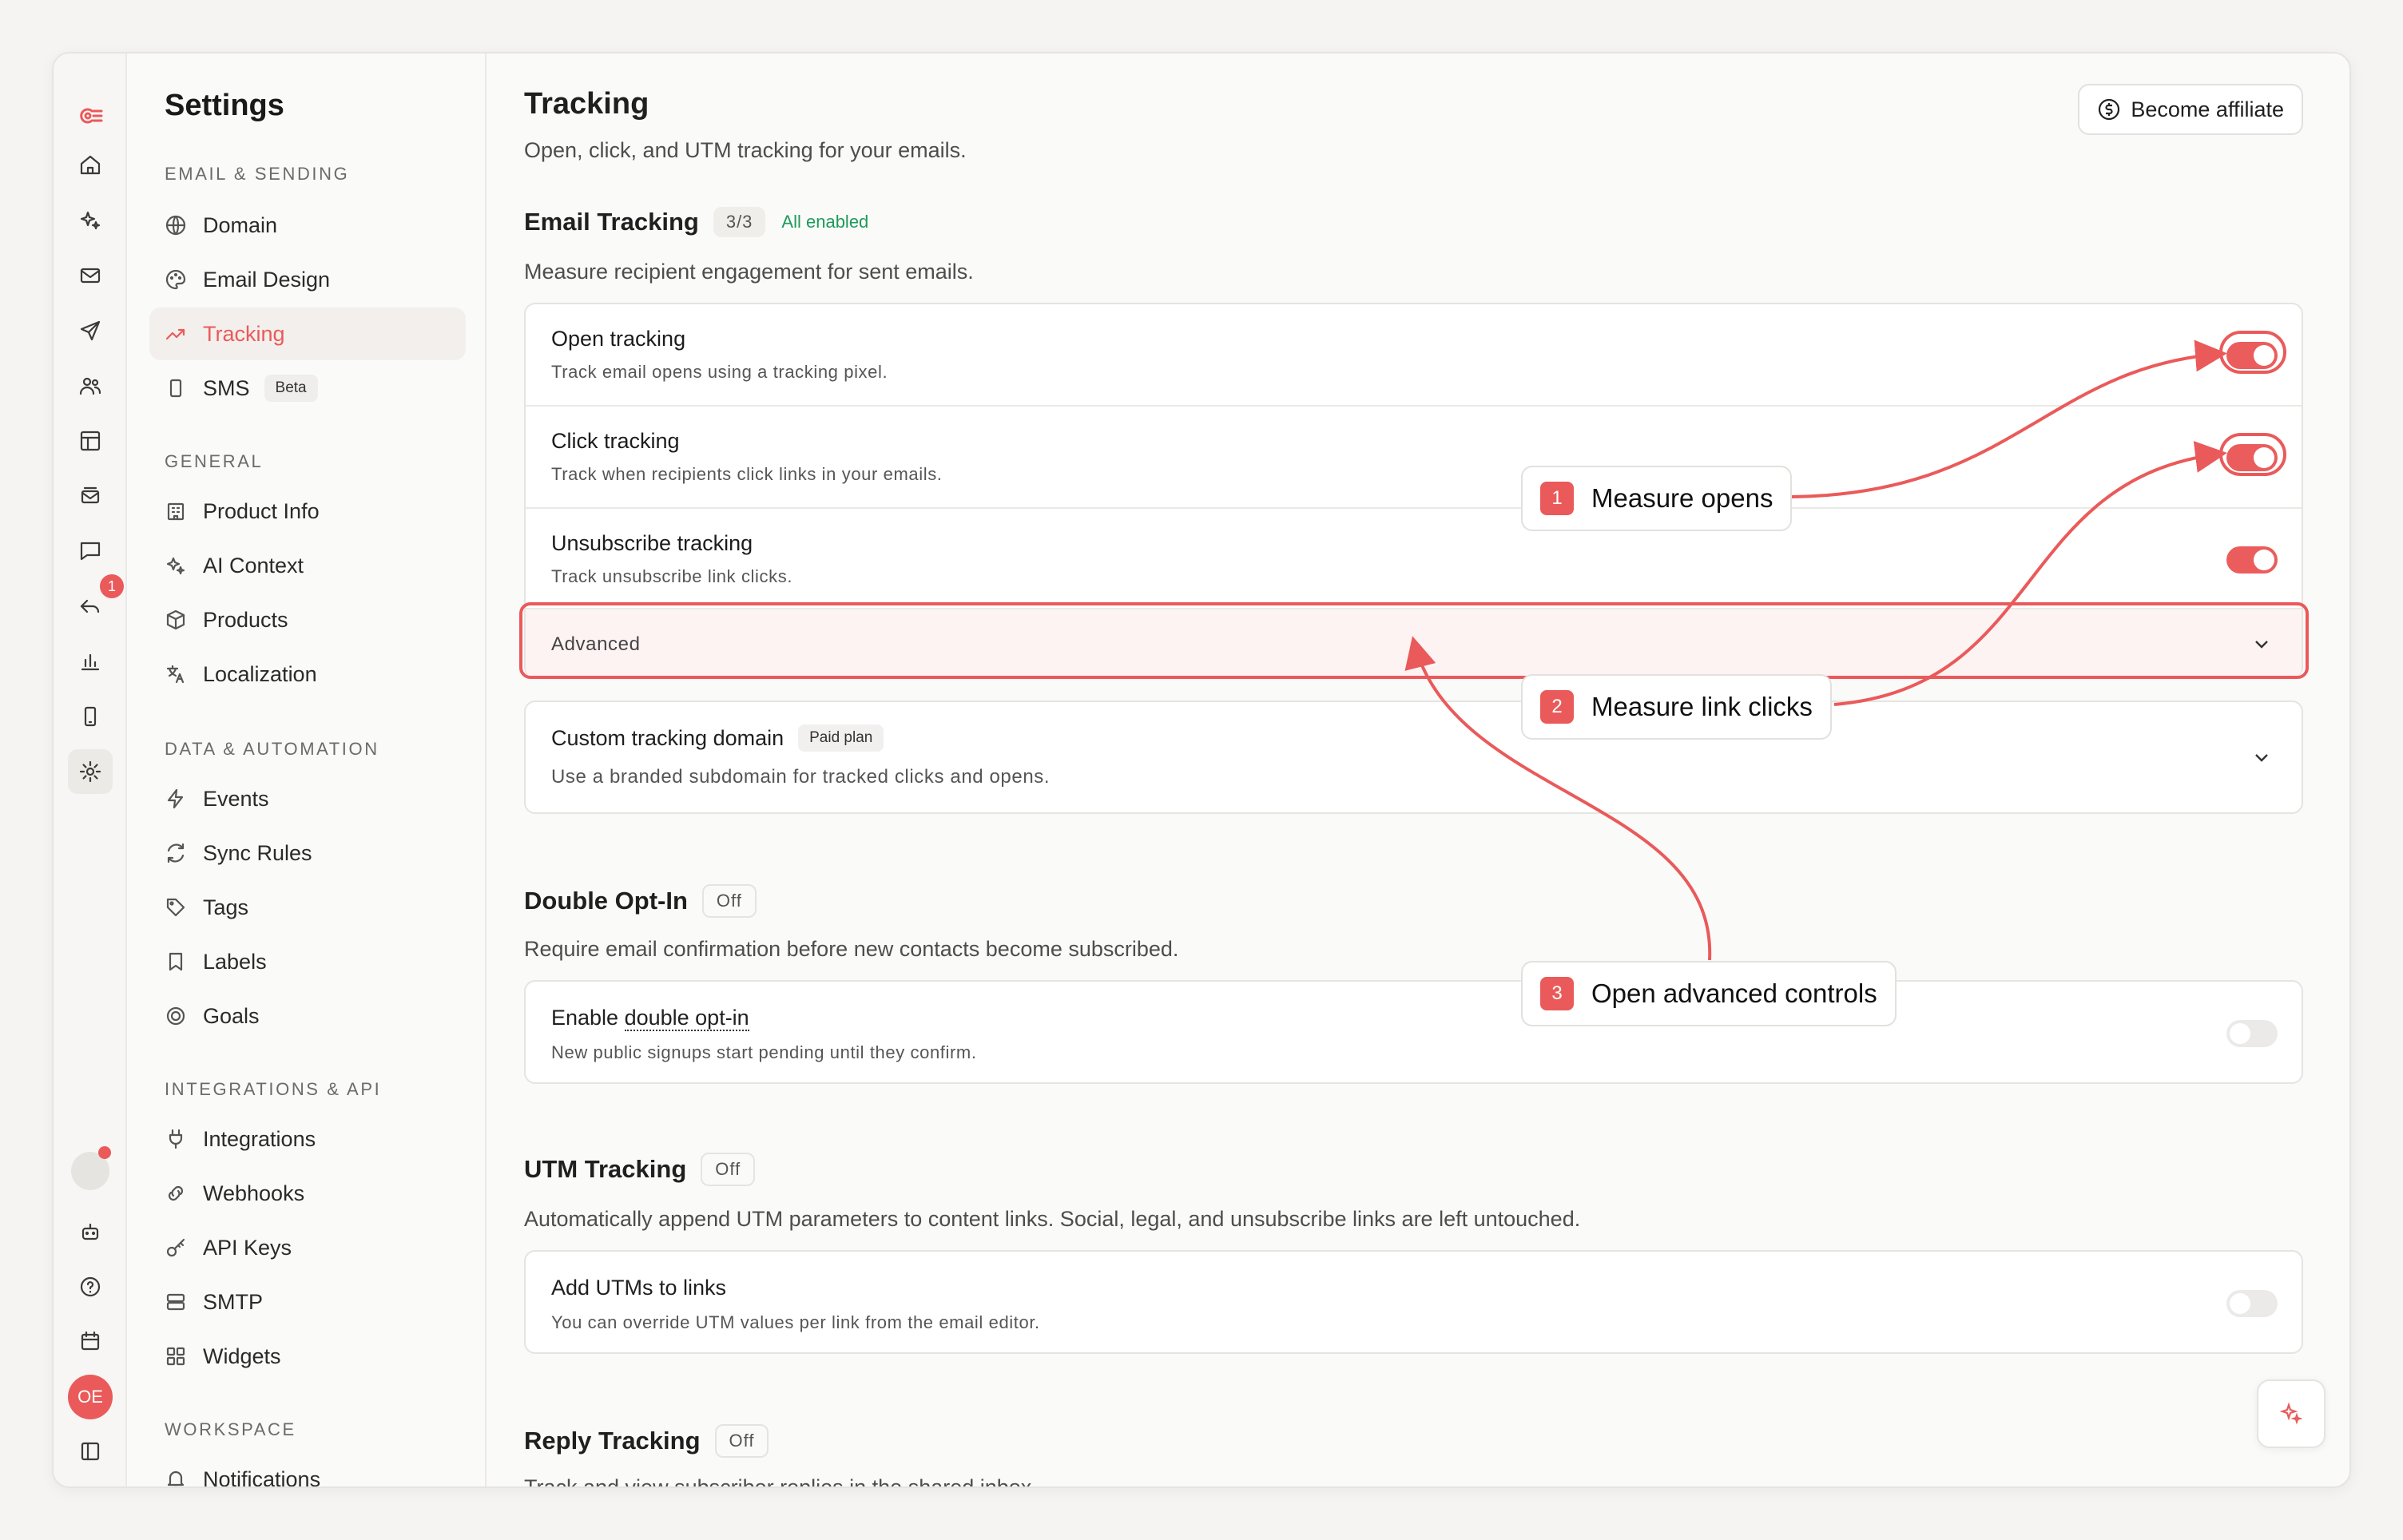 The height and width of the screenshot is (1540, 2403). What do you see at coordinates (175, 907) in the screenshot?
I see `tag-icon` at bounding box center [175, 907].